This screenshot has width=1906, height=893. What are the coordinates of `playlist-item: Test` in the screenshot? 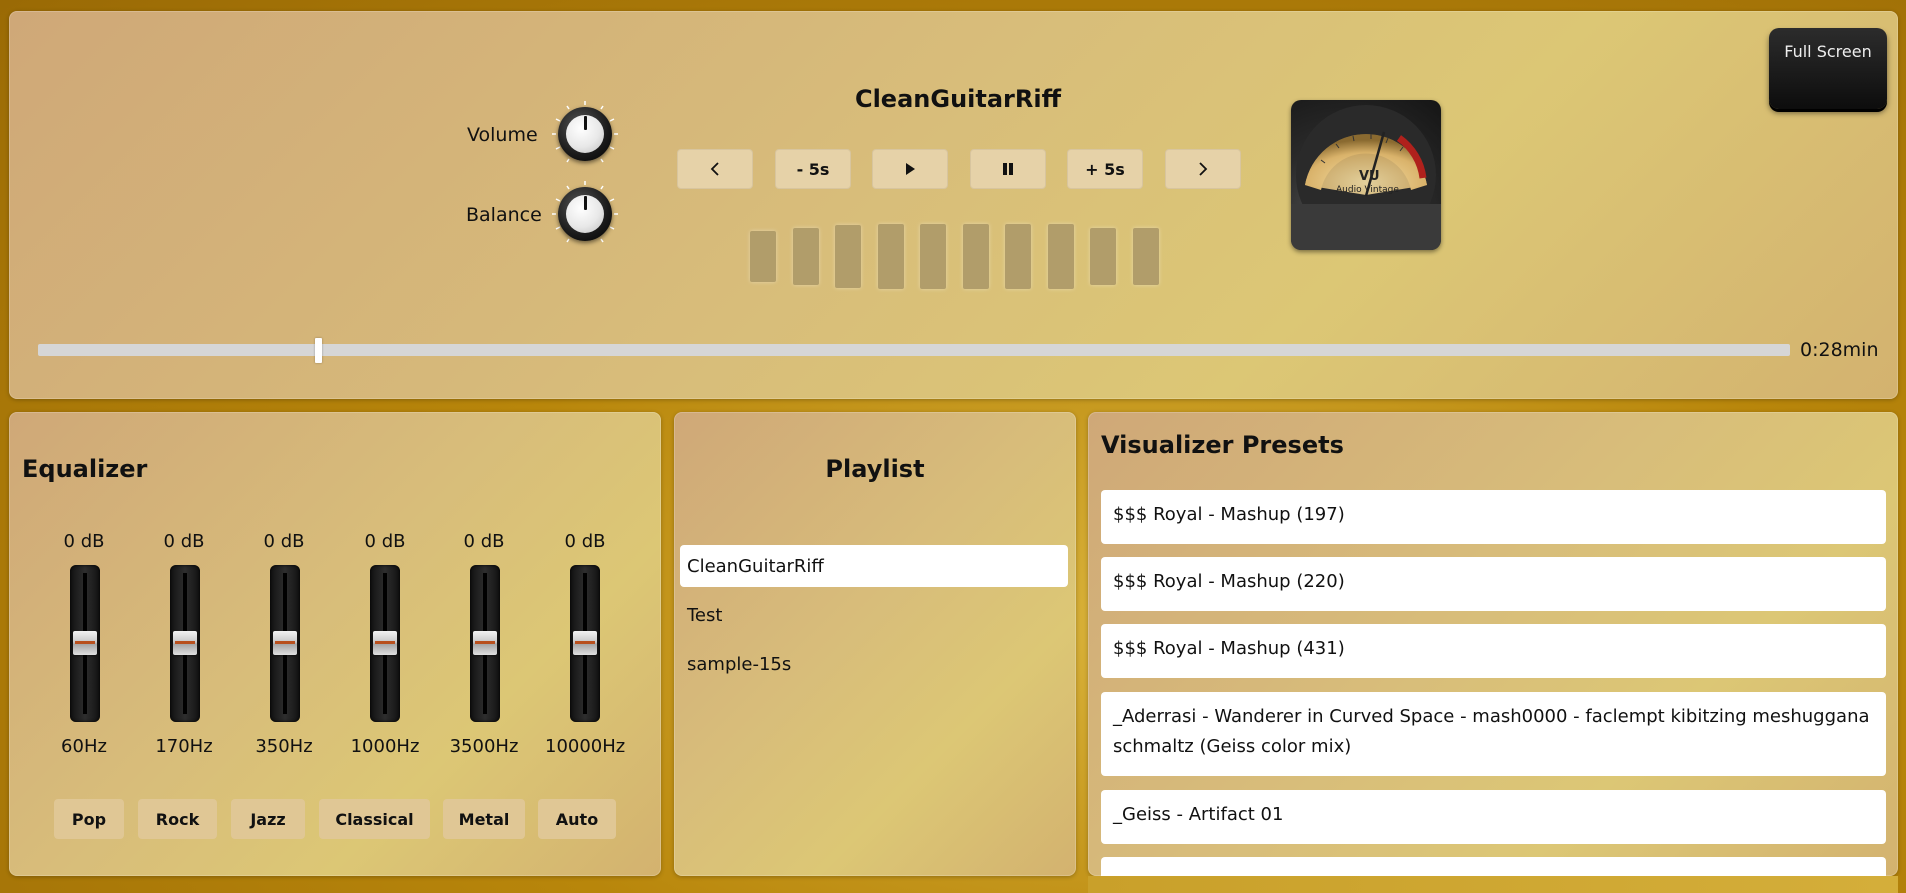 It's located at (874, 615).